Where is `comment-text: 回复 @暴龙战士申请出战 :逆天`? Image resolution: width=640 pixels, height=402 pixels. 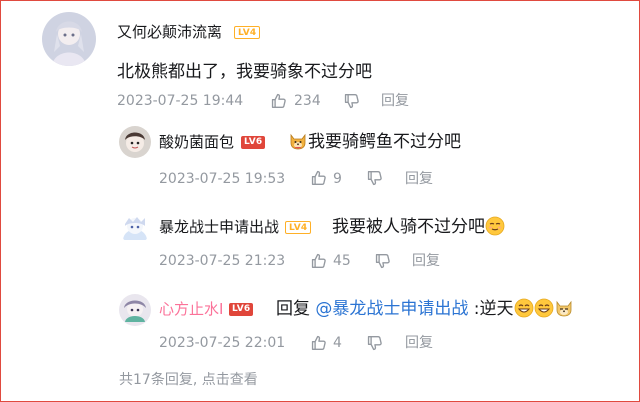 comment-text: 回复 @暴龙战士申请出战 :逆天 is located at coordinates (425, 309).